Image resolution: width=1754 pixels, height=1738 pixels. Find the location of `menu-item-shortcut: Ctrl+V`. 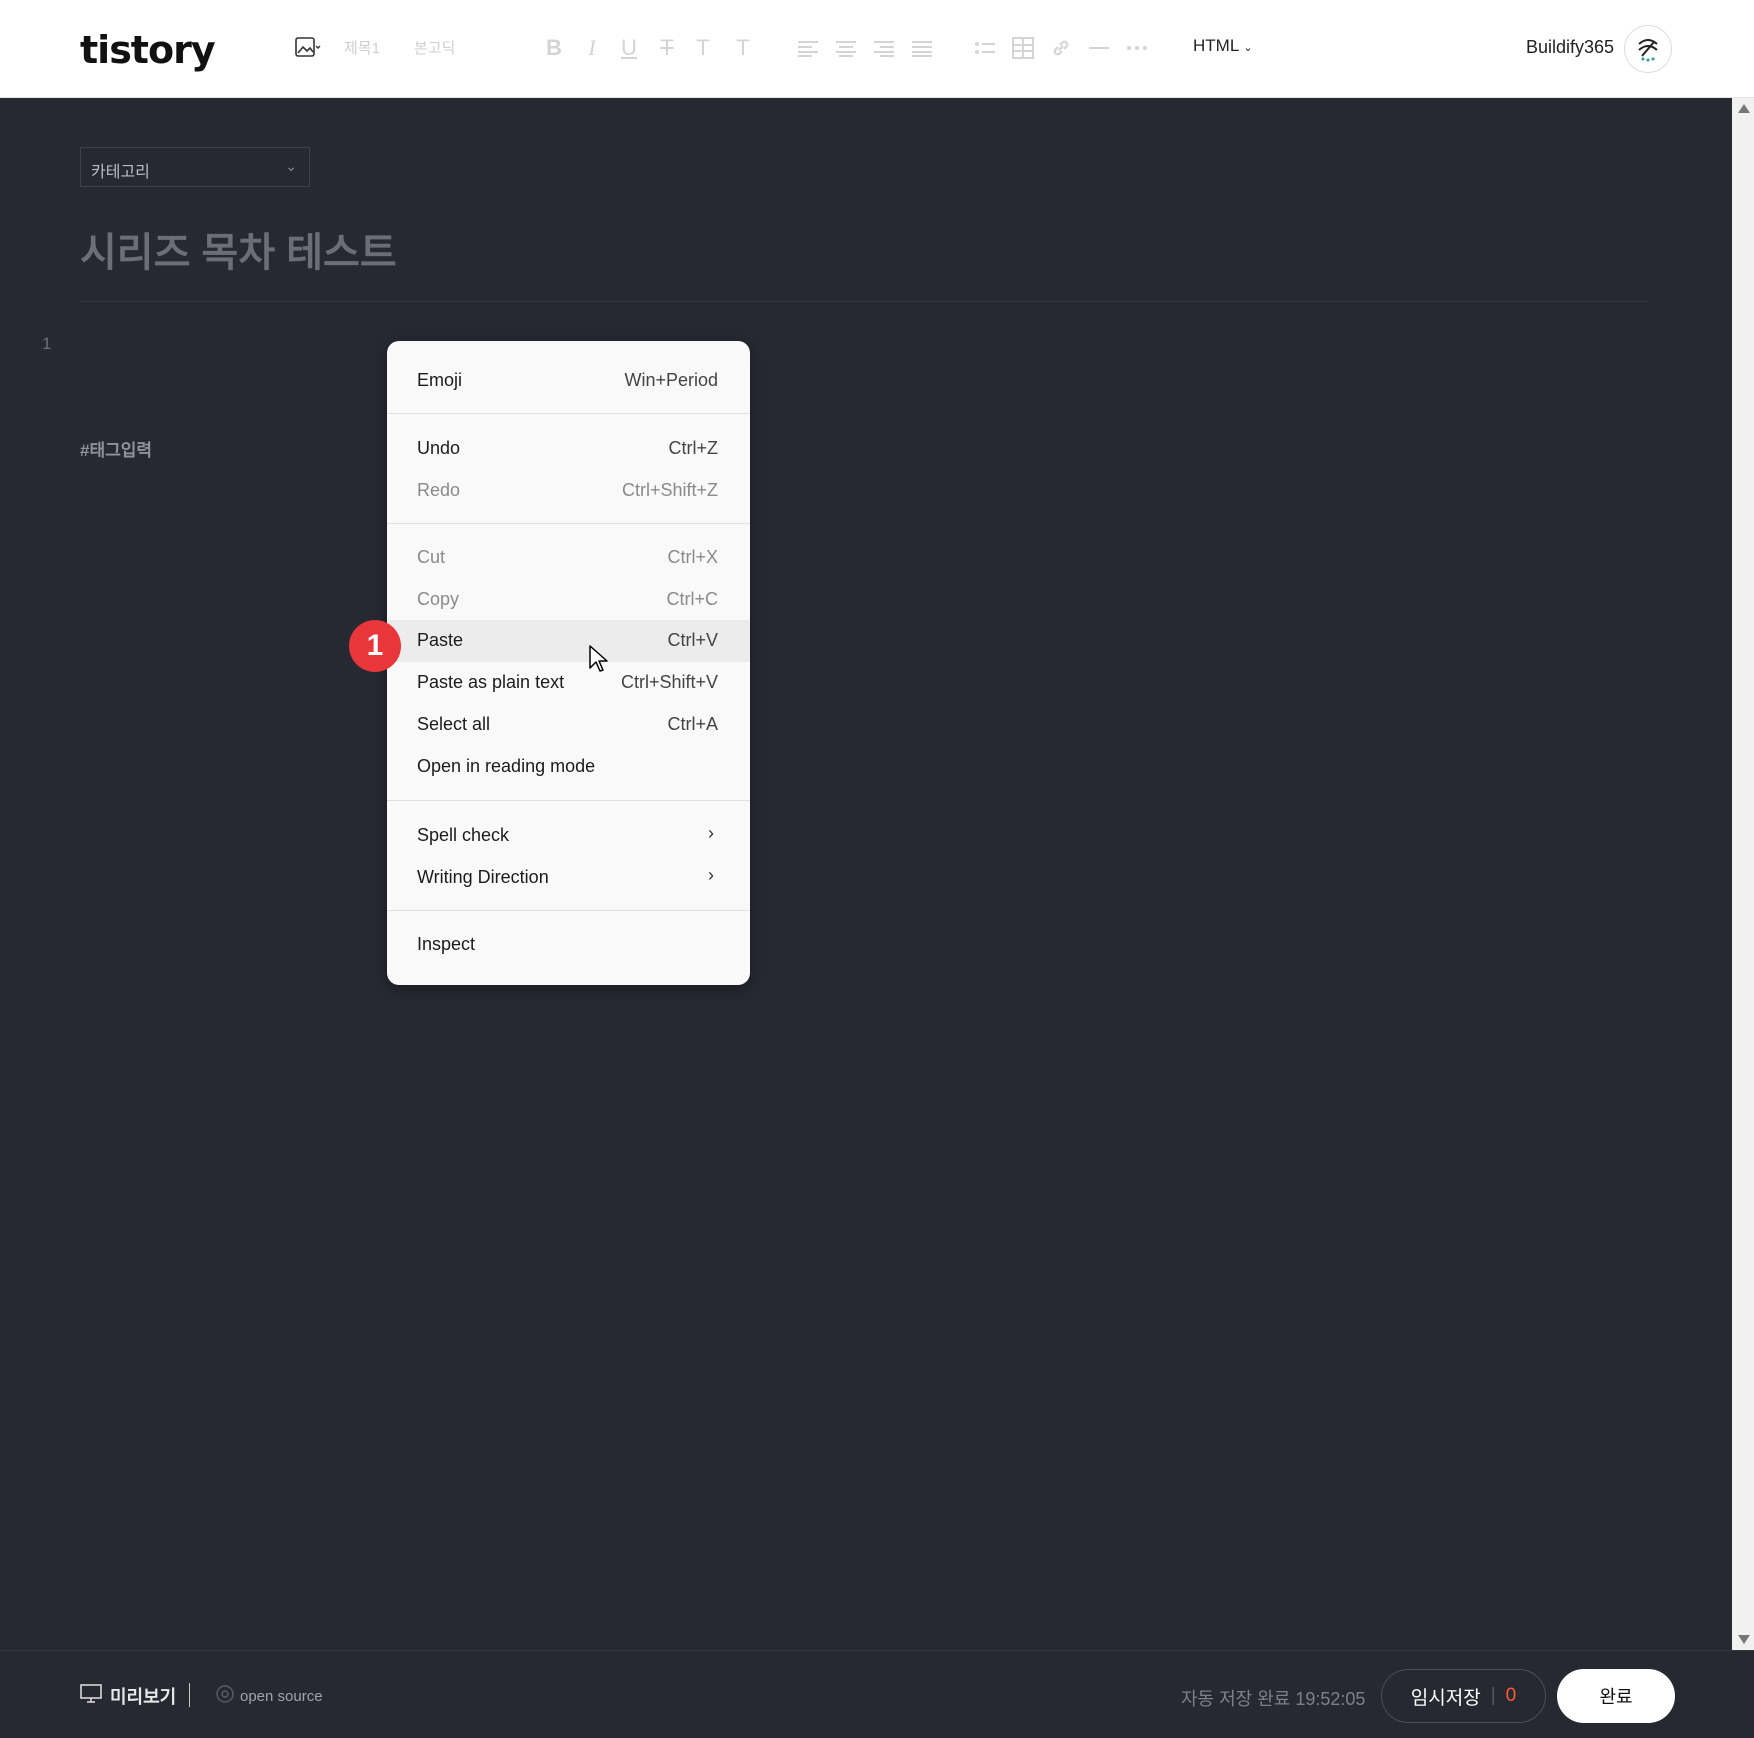

menu-item-shortcut: Ctrl+V is located at coordinates (692, 640).